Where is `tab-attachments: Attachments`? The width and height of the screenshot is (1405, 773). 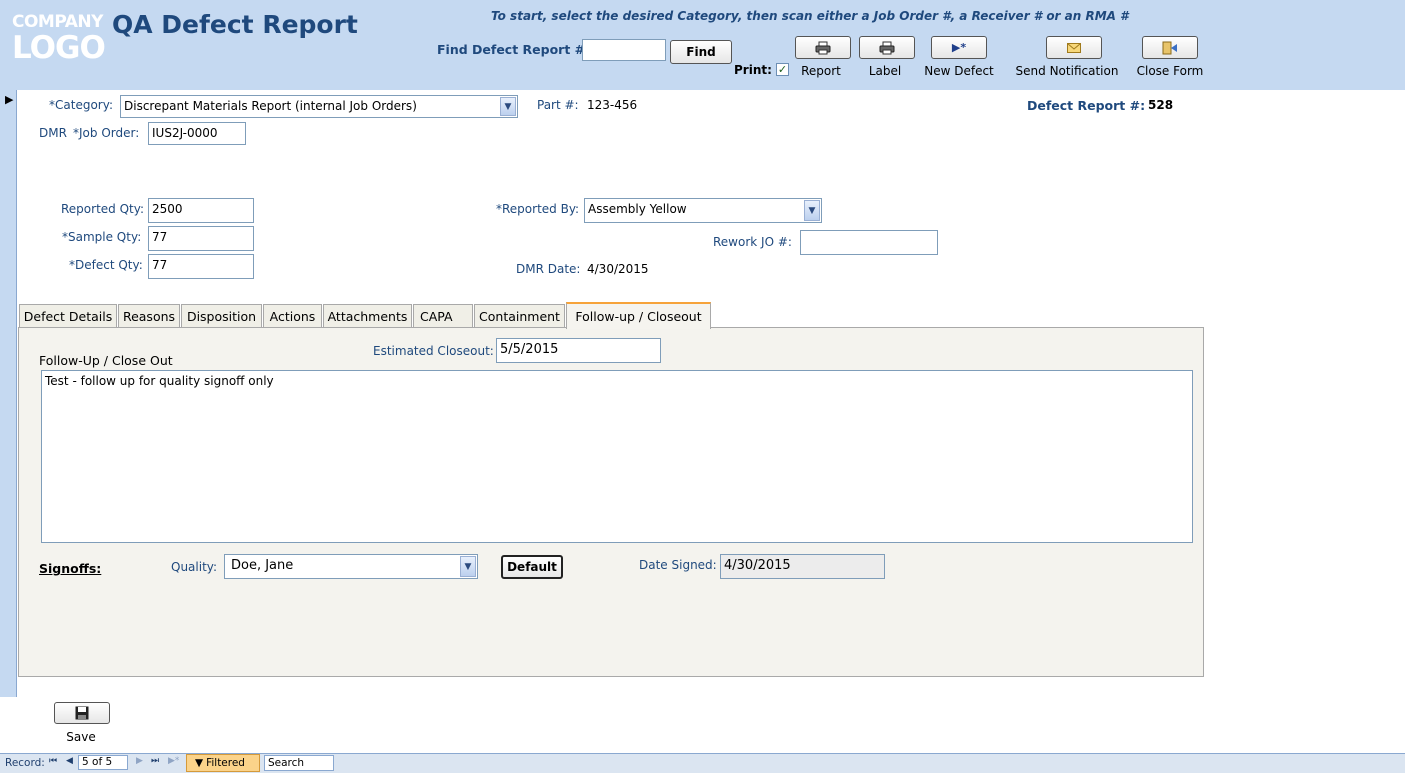
tab-attachments: Attachments is located at coordinates (367, 316).